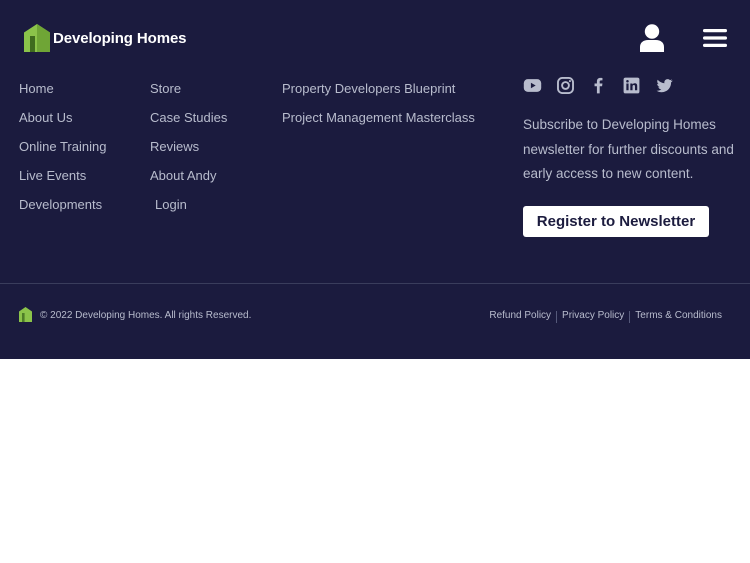 Image resolution: width=750 pixels, height=563 pixels. I want to click on linkedin-icon, so click(631, 85).